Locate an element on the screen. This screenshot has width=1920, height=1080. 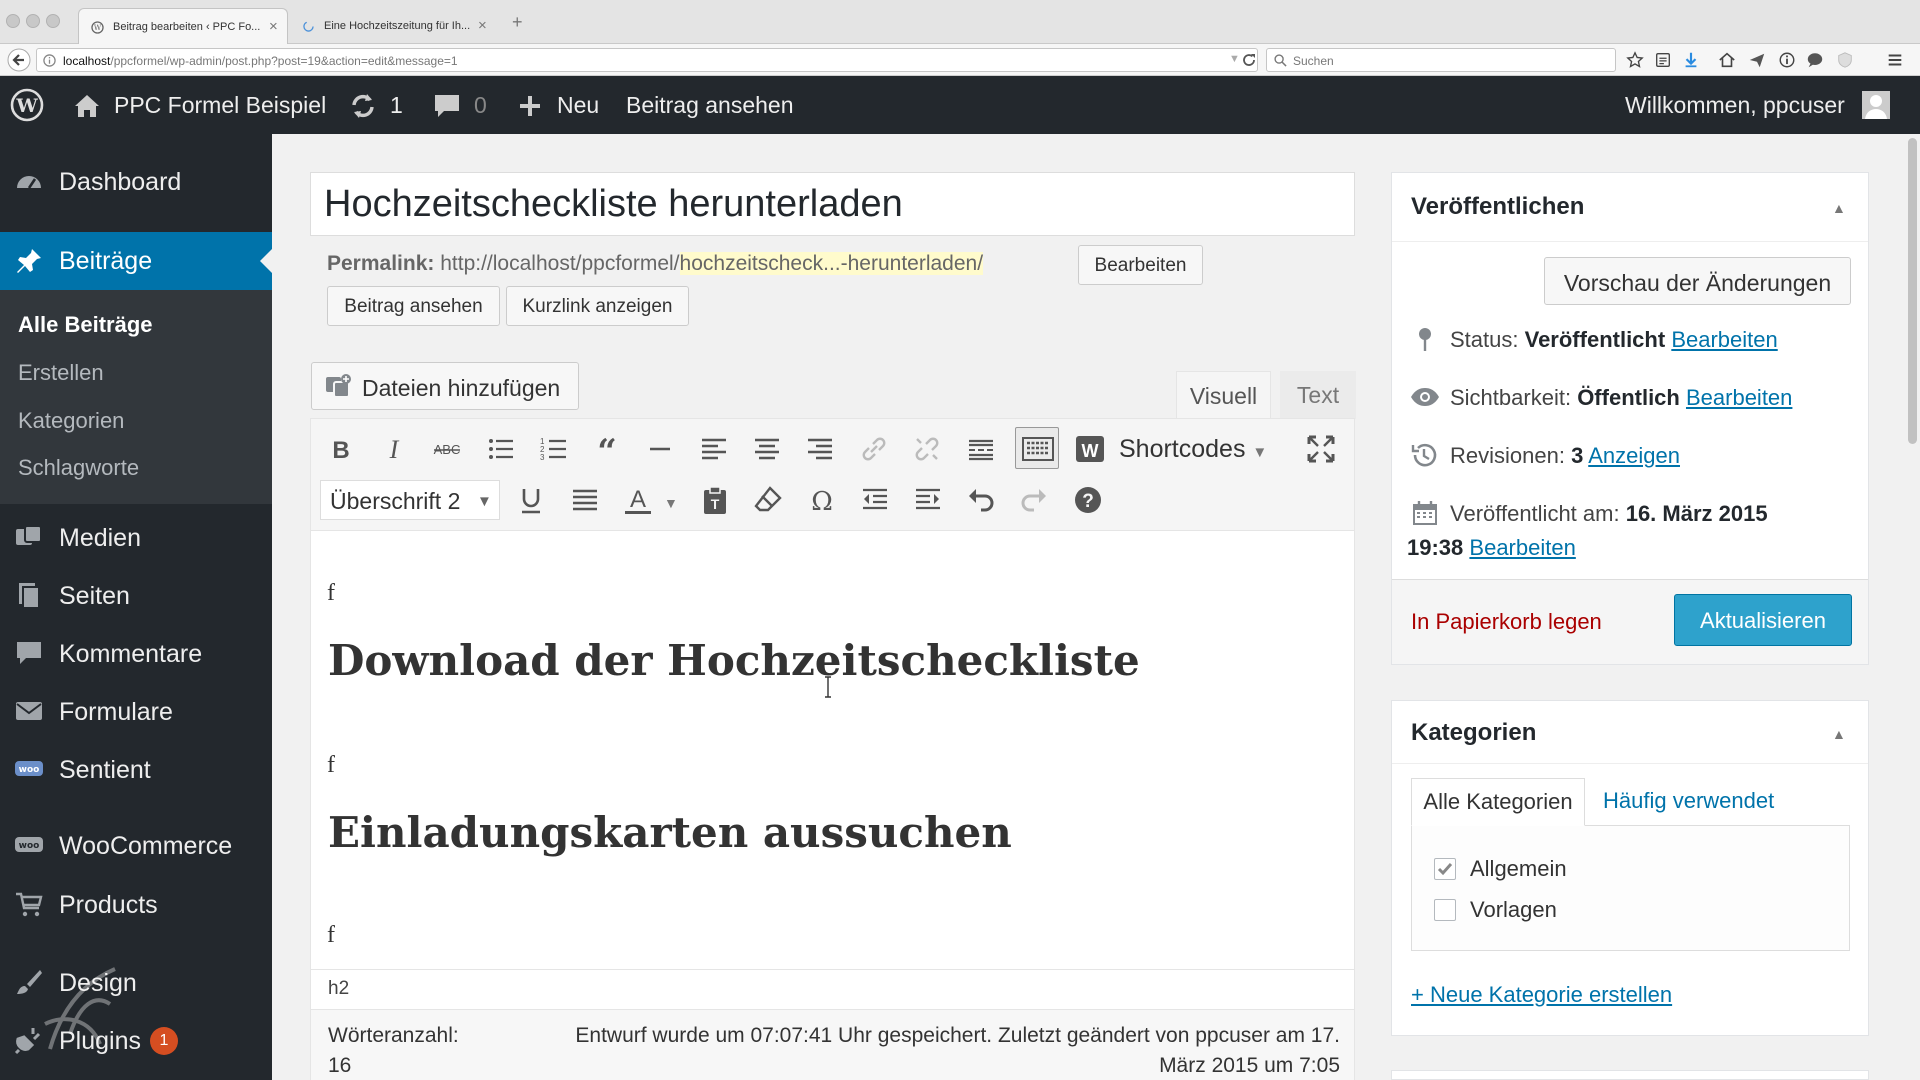
scrollbar-thumb is located at coordinates (1912, 291).